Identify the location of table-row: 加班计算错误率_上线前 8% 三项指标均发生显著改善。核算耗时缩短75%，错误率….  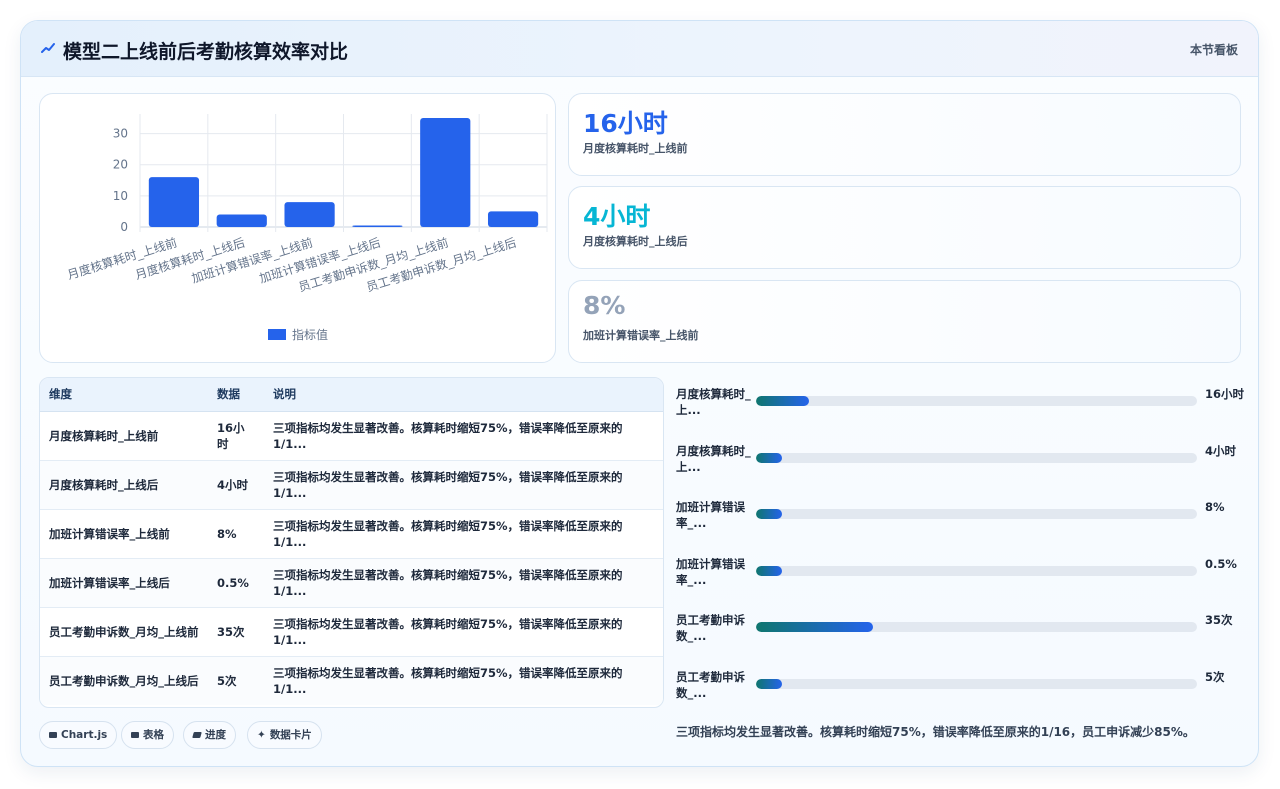
(351, 534).